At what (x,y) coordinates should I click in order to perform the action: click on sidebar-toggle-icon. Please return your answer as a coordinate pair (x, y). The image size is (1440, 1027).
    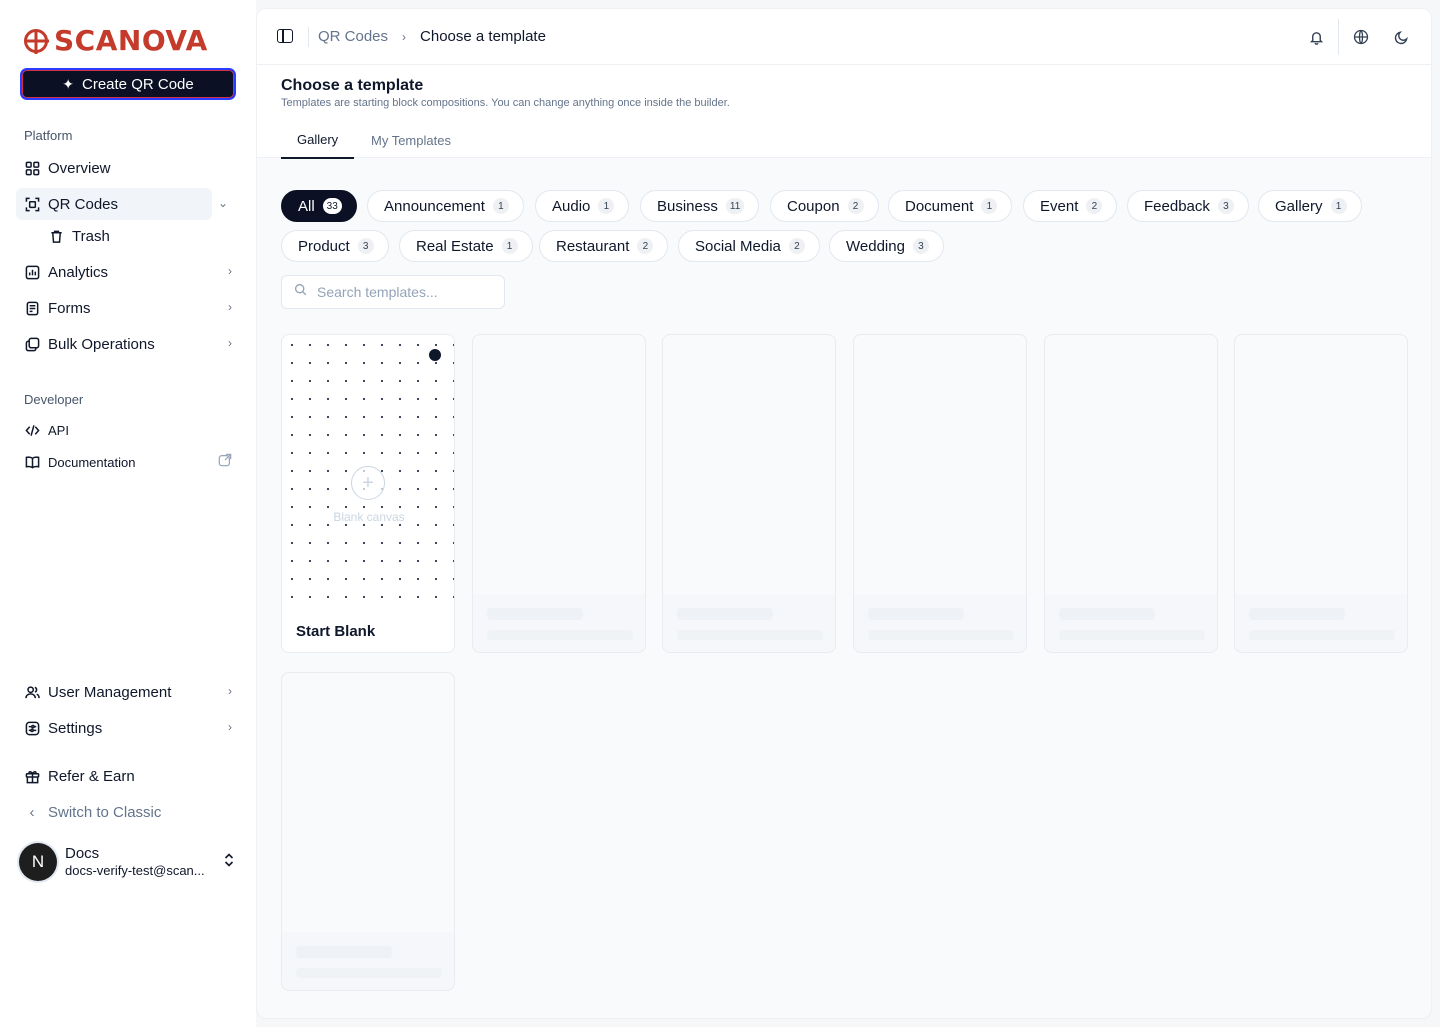
    Looking at the image, I should click on (285, 36).